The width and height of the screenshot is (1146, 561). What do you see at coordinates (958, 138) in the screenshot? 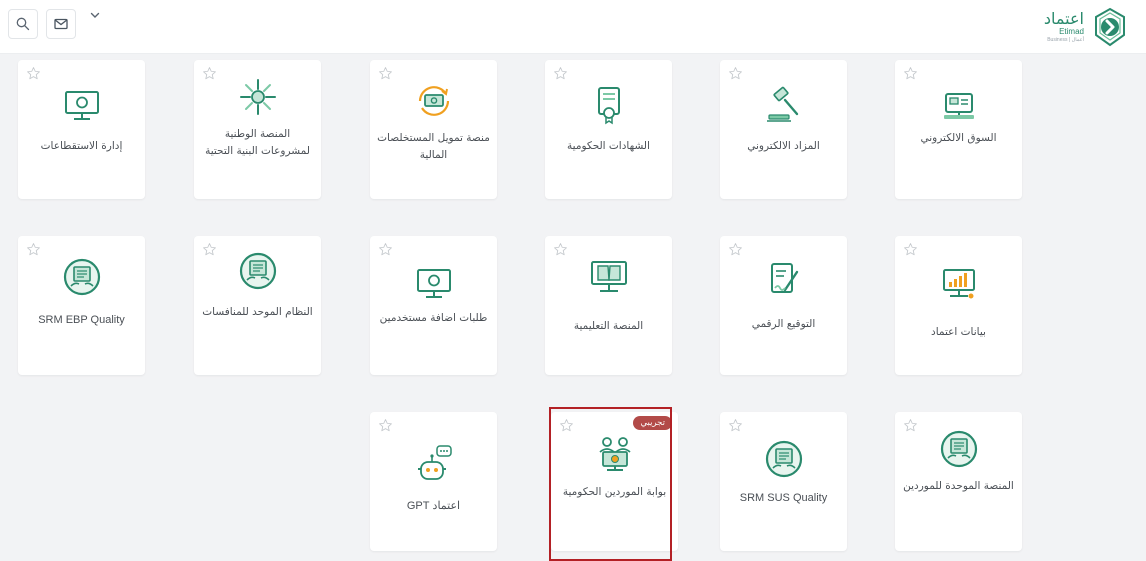
I see `tile-label: السوق الالكتروني` at bounding box center [958, 138].